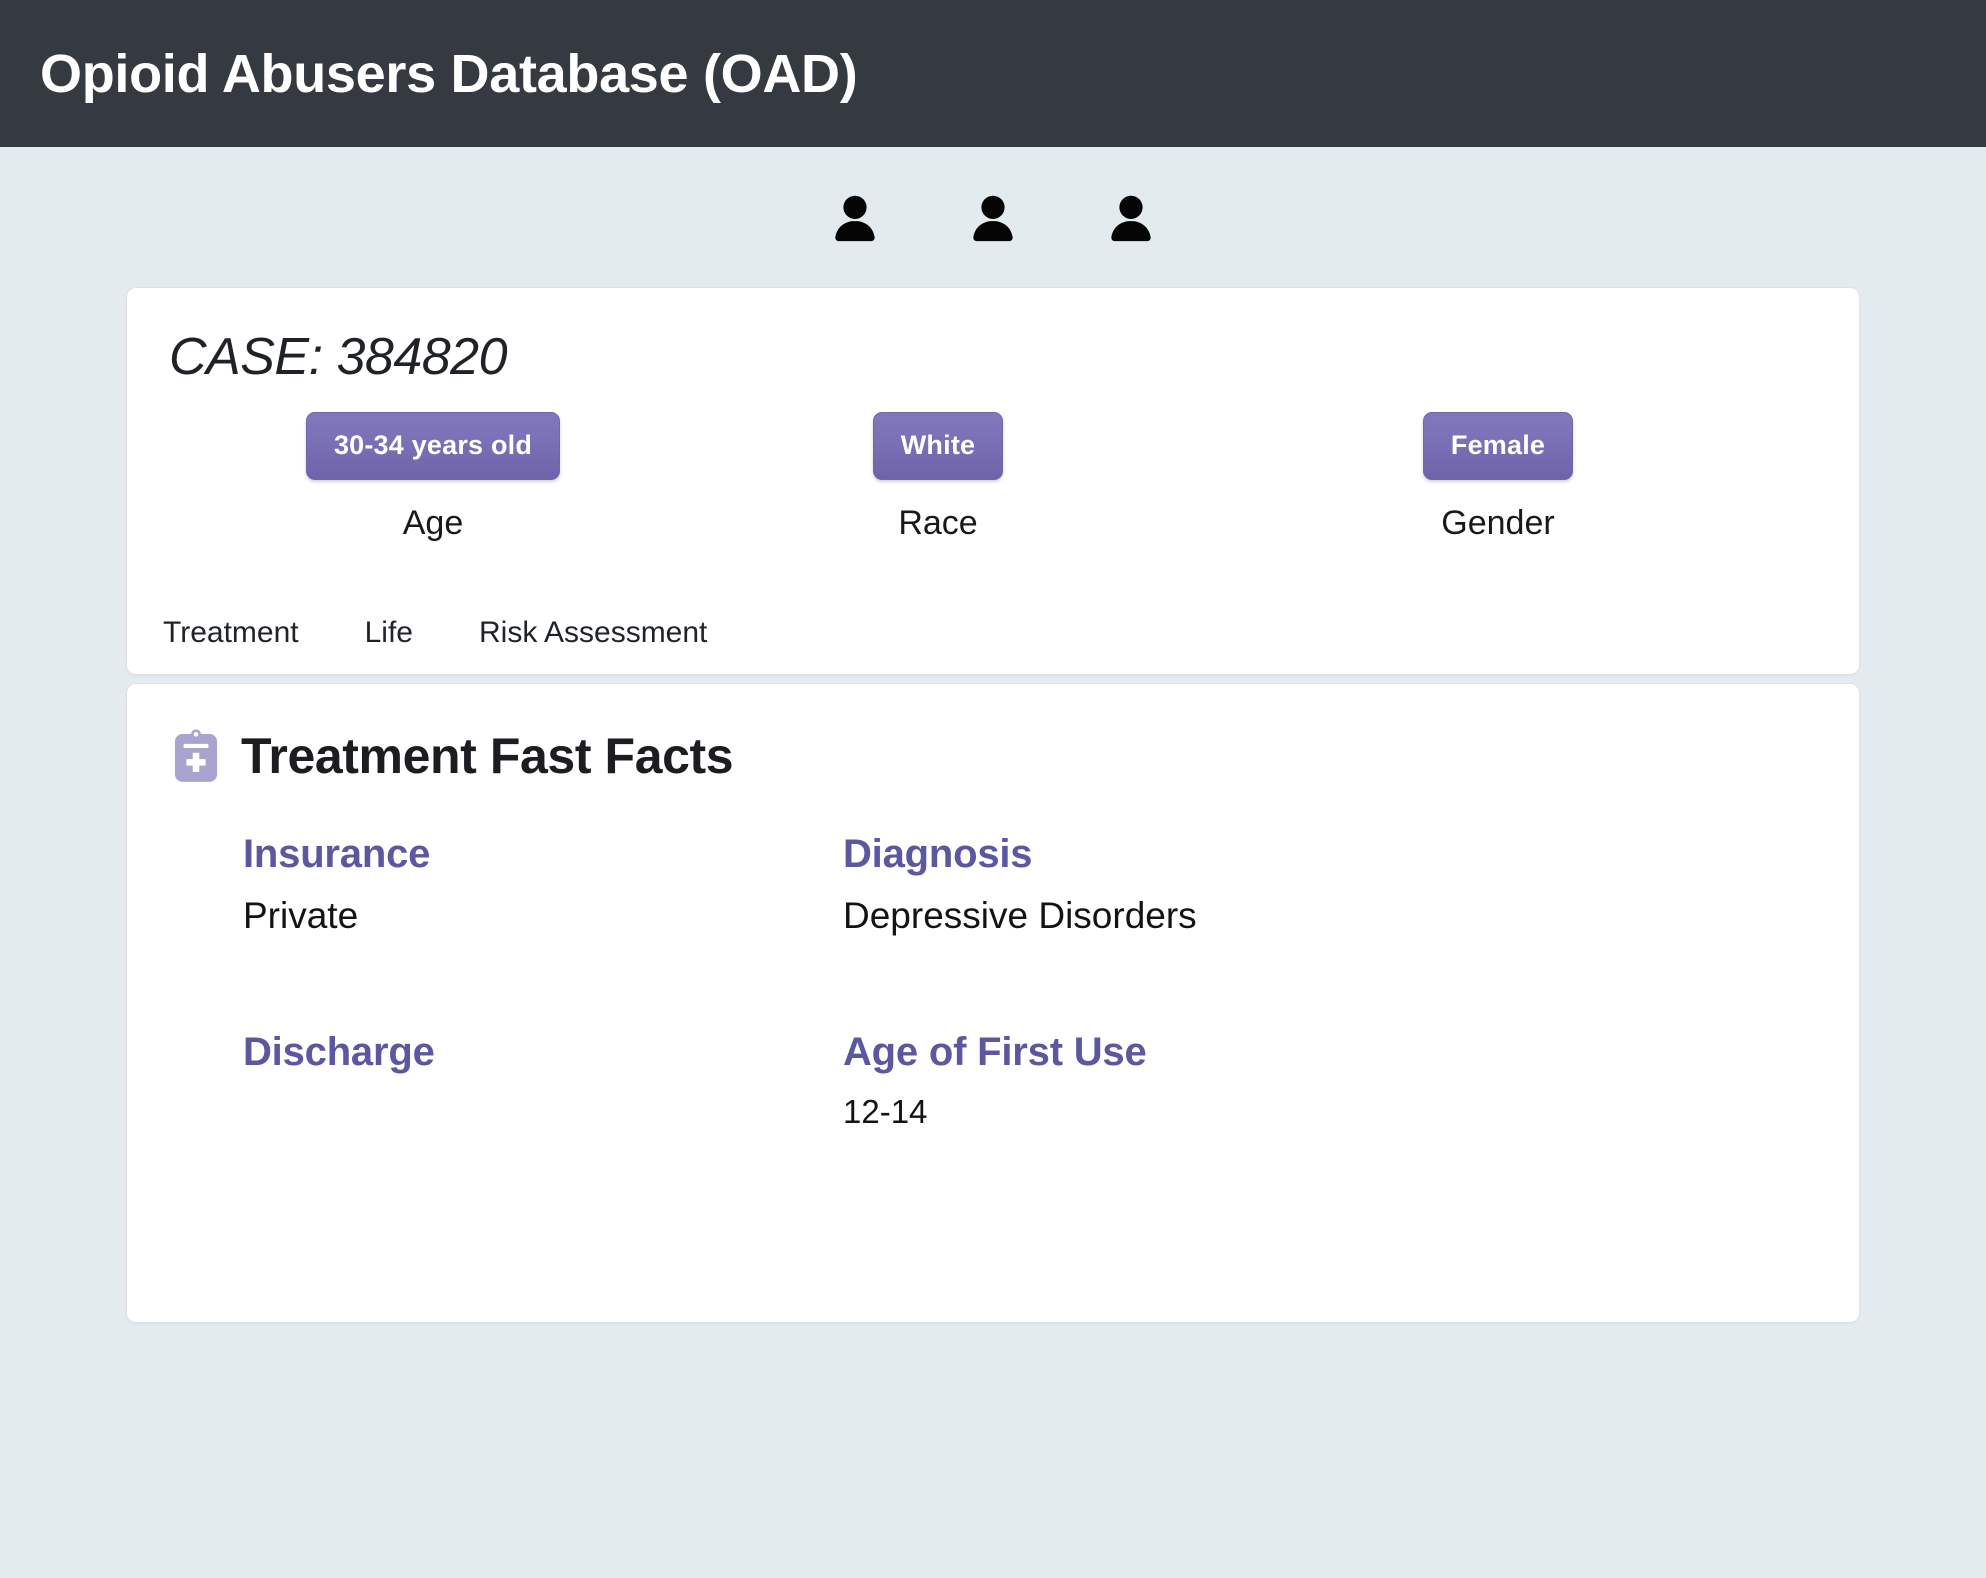 The height and width of the screenshot is (1578, 1986). Describe the element at coordinates (938, 853) in the screenshot. I see `fact-label: Diagnosis` at that location.